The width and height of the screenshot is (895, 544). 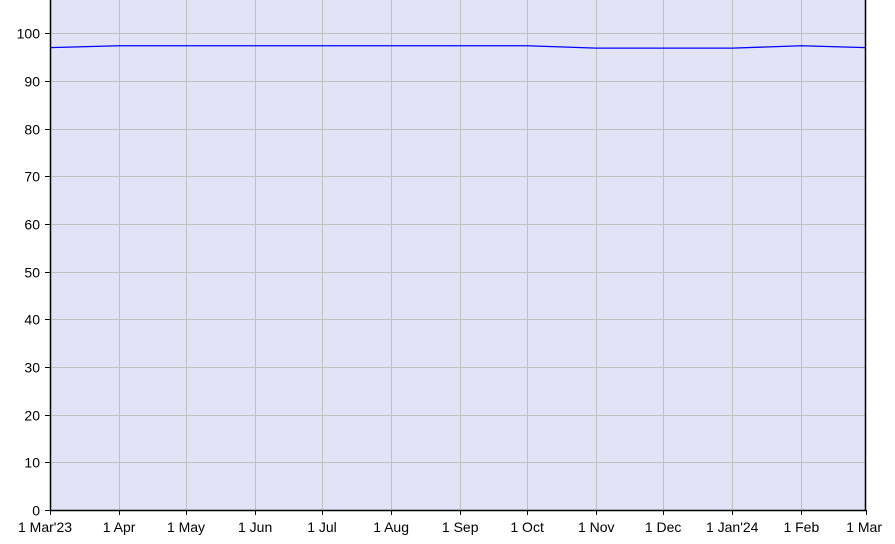 I want to click on y-tick-label: 80, so click(x=32, y=130).